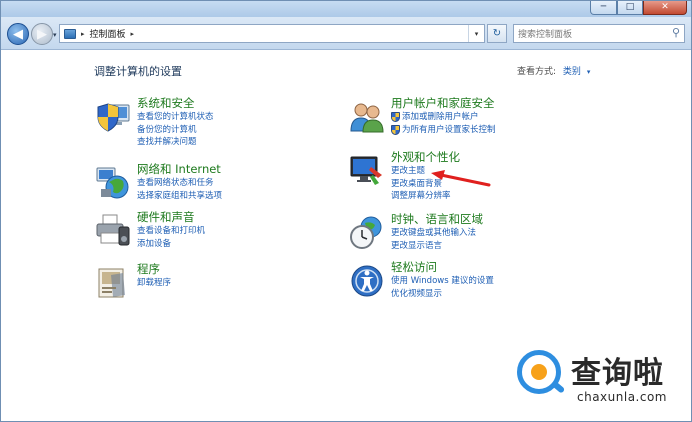  Describe the element at coordinates (108, 33) in the screenshot. I see `breadcrumb-control-panel: 控制面板` at that location.